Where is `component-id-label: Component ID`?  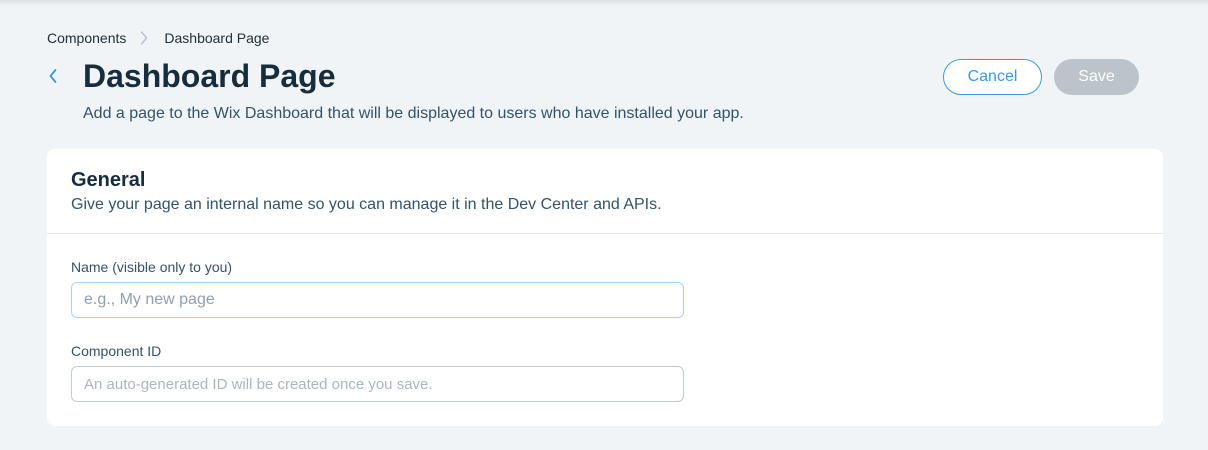 component-id-label: Component ID is located at coordinates (116, 351).